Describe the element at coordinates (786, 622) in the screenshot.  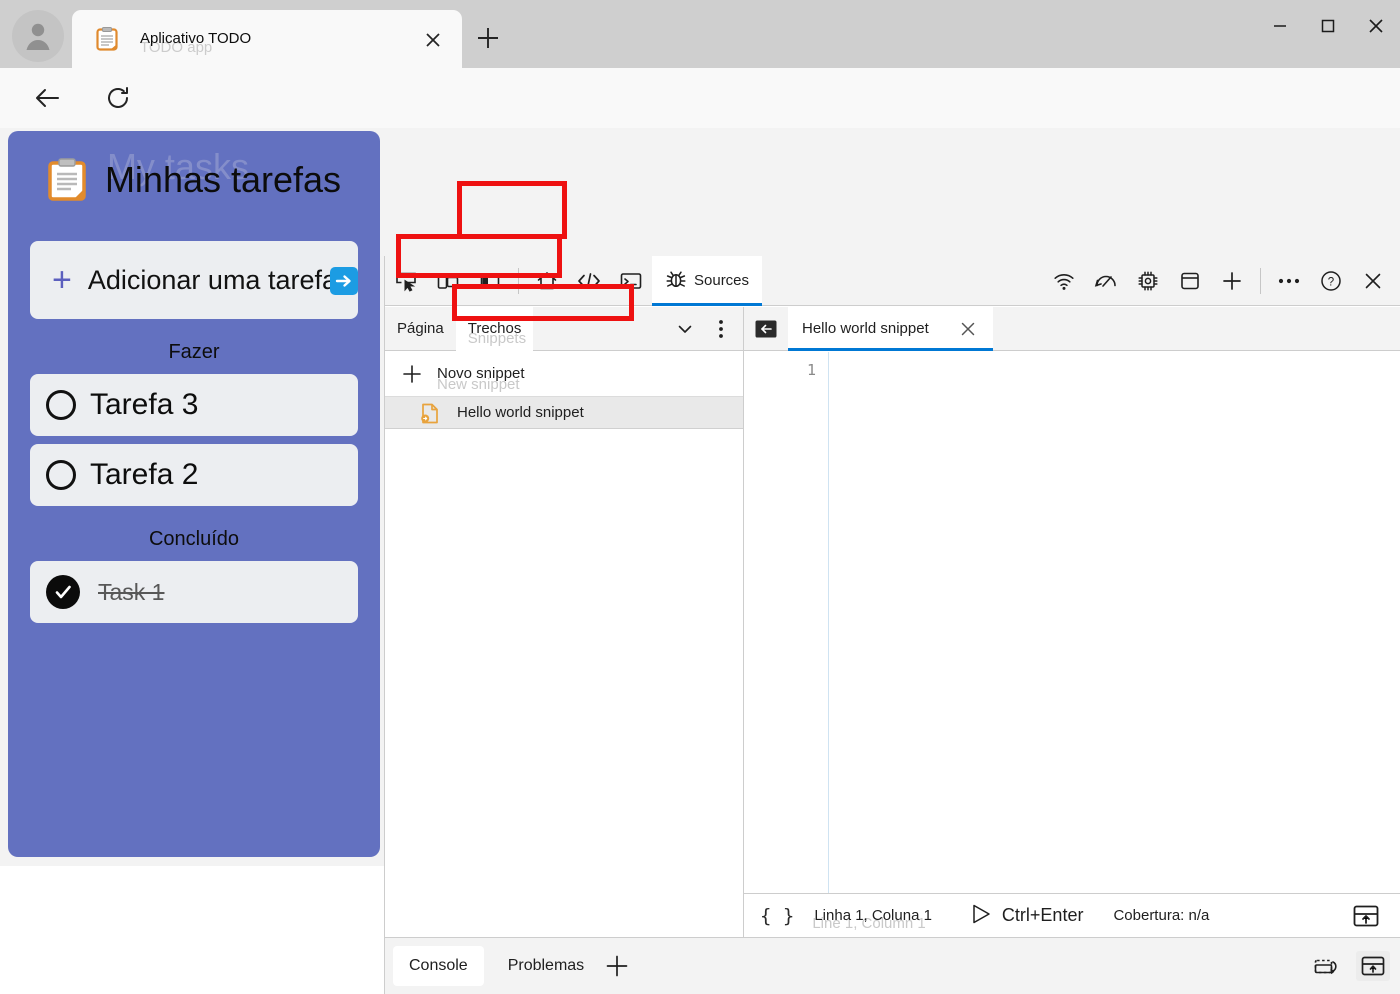
I see `editor-gutter: 1` at that location.